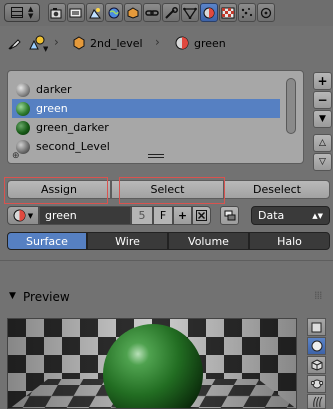 The height and width of the screenshot is (409, 333). I want to click on particles-icon, so click(247, 12).